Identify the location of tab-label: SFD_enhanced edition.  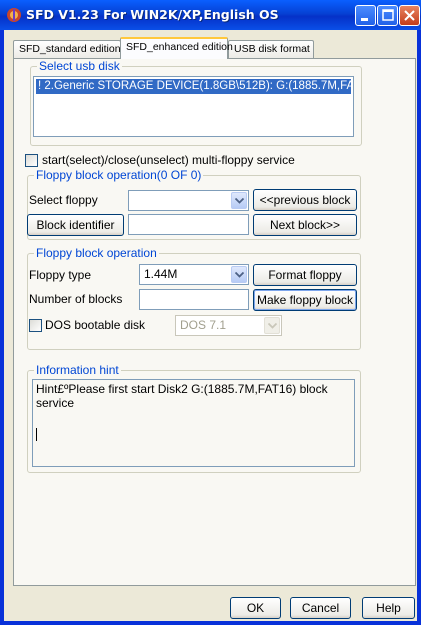
(179, 47).